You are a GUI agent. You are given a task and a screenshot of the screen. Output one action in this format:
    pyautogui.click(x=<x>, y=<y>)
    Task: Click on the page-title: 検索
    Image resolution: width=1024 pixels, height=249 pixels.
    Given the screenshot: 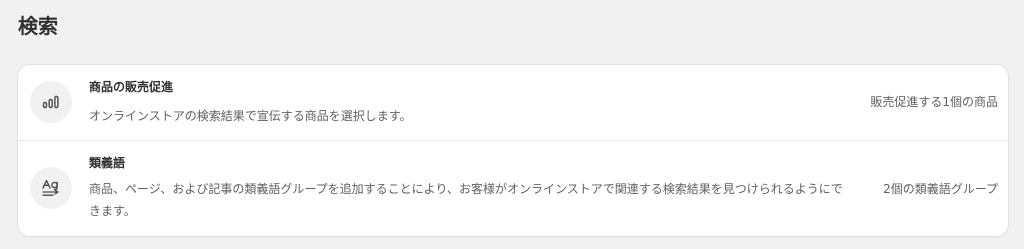 What is the action you would take?
    pyautogui.click(x=38, y=26)
    